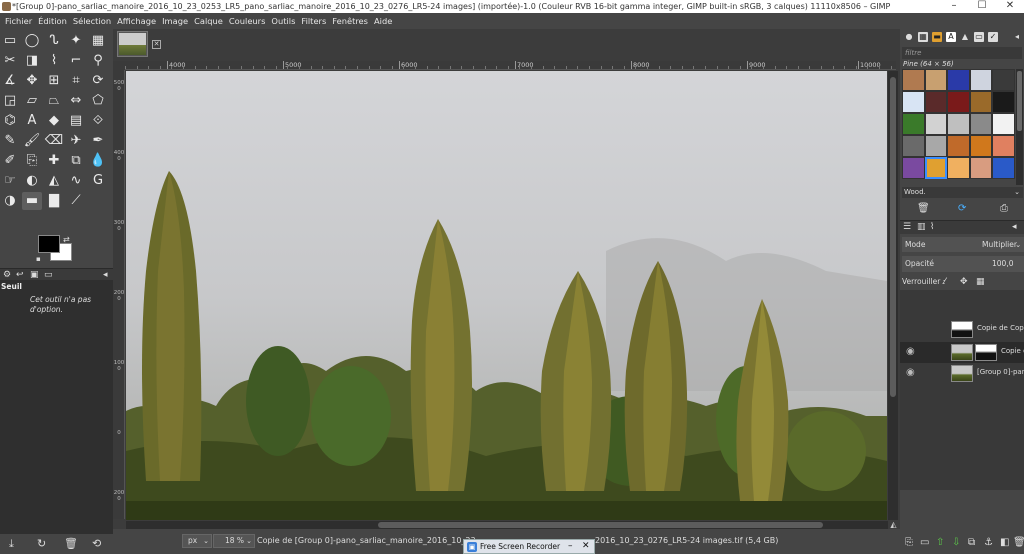 The width and height of the screenshot is (1024, 554). What do you see at coordinates (32, 201) in the screenshot?
I see `threshold-icon: ▬` at bounding box center [32, 201].